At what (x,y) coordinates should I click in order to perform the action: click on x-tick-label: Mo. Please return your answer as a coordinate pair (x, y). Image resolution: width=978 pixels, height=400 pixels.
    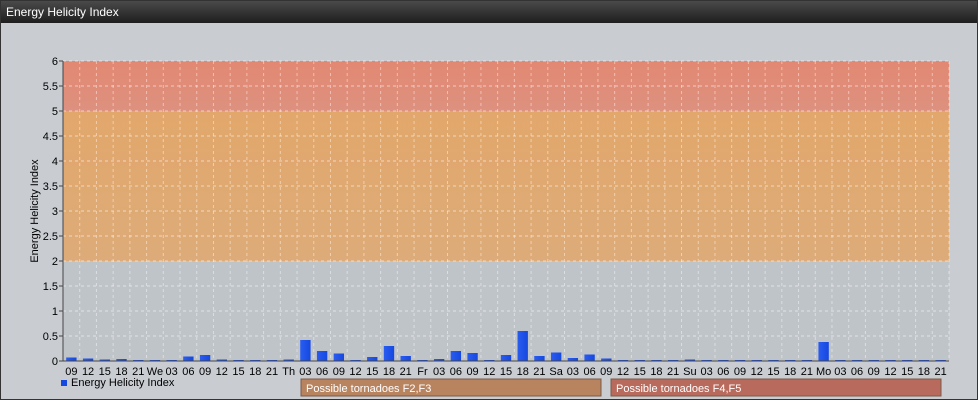
    Looking at the image, I should click on (823, 372).